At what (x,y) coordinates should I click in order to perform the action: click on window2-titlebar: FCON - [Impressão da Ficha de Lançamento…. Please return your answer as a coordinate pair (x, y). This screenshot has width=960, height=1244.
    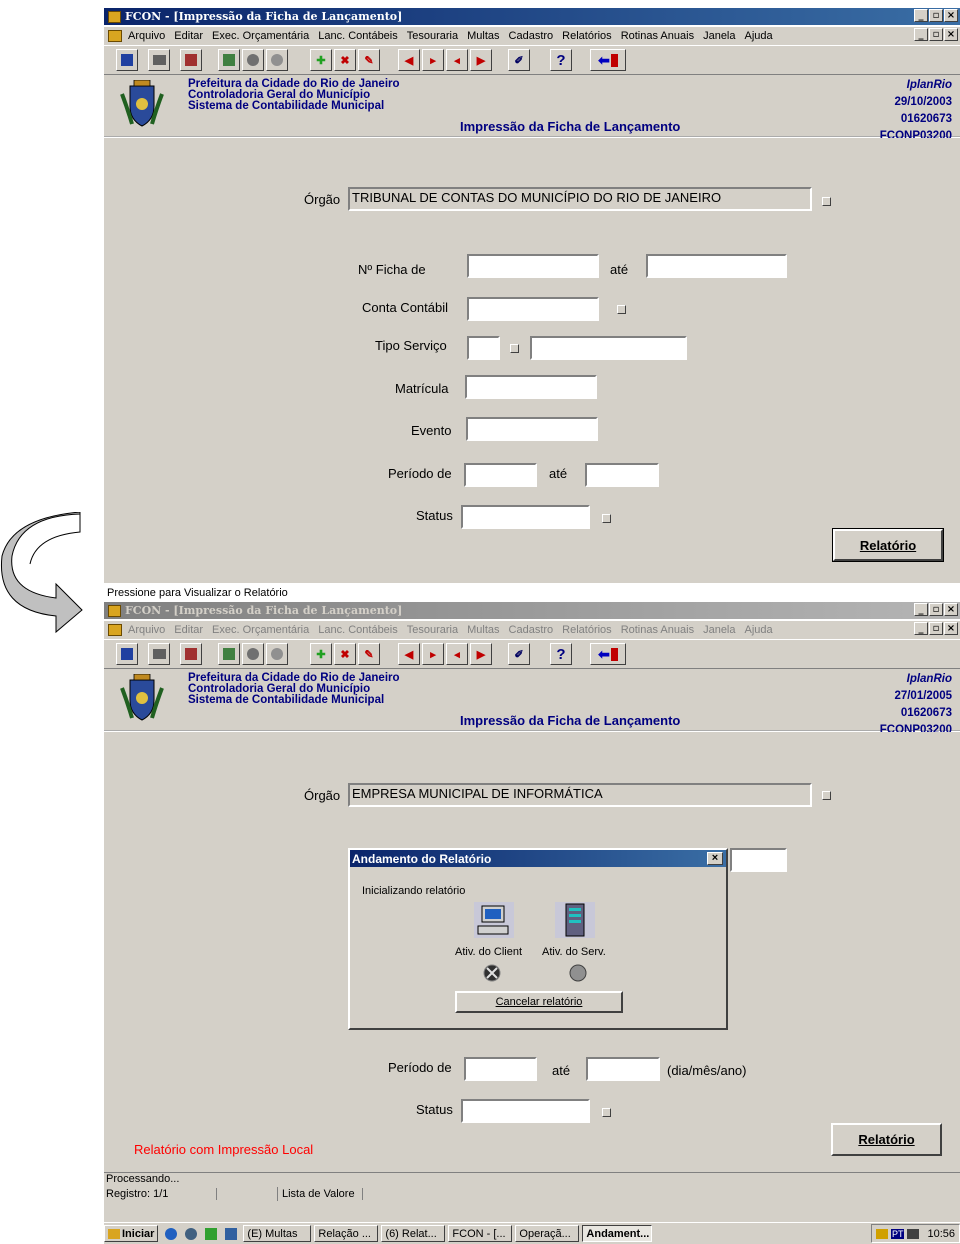
    Looking at the image, I should click on (532, 610).